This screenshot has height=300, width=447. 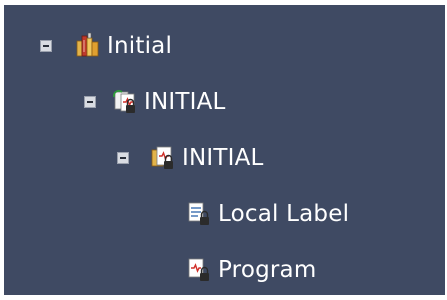 I want to click on tree-node-initial-program-block: INITIAL, so click(x=224, y=158).